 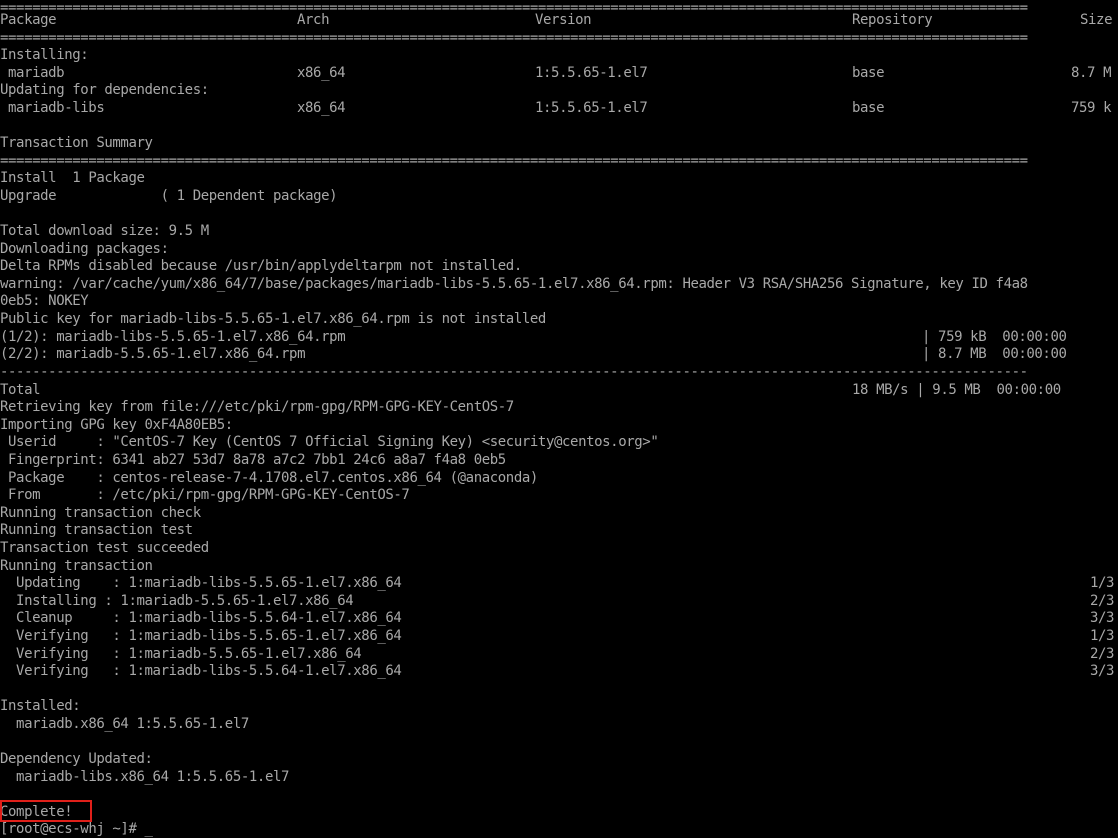 What do you see at coordinates (104, 90) in the screenshot?
I see `updating-deps-label: Updating for dependencies:` at bounding box center [104, 90].